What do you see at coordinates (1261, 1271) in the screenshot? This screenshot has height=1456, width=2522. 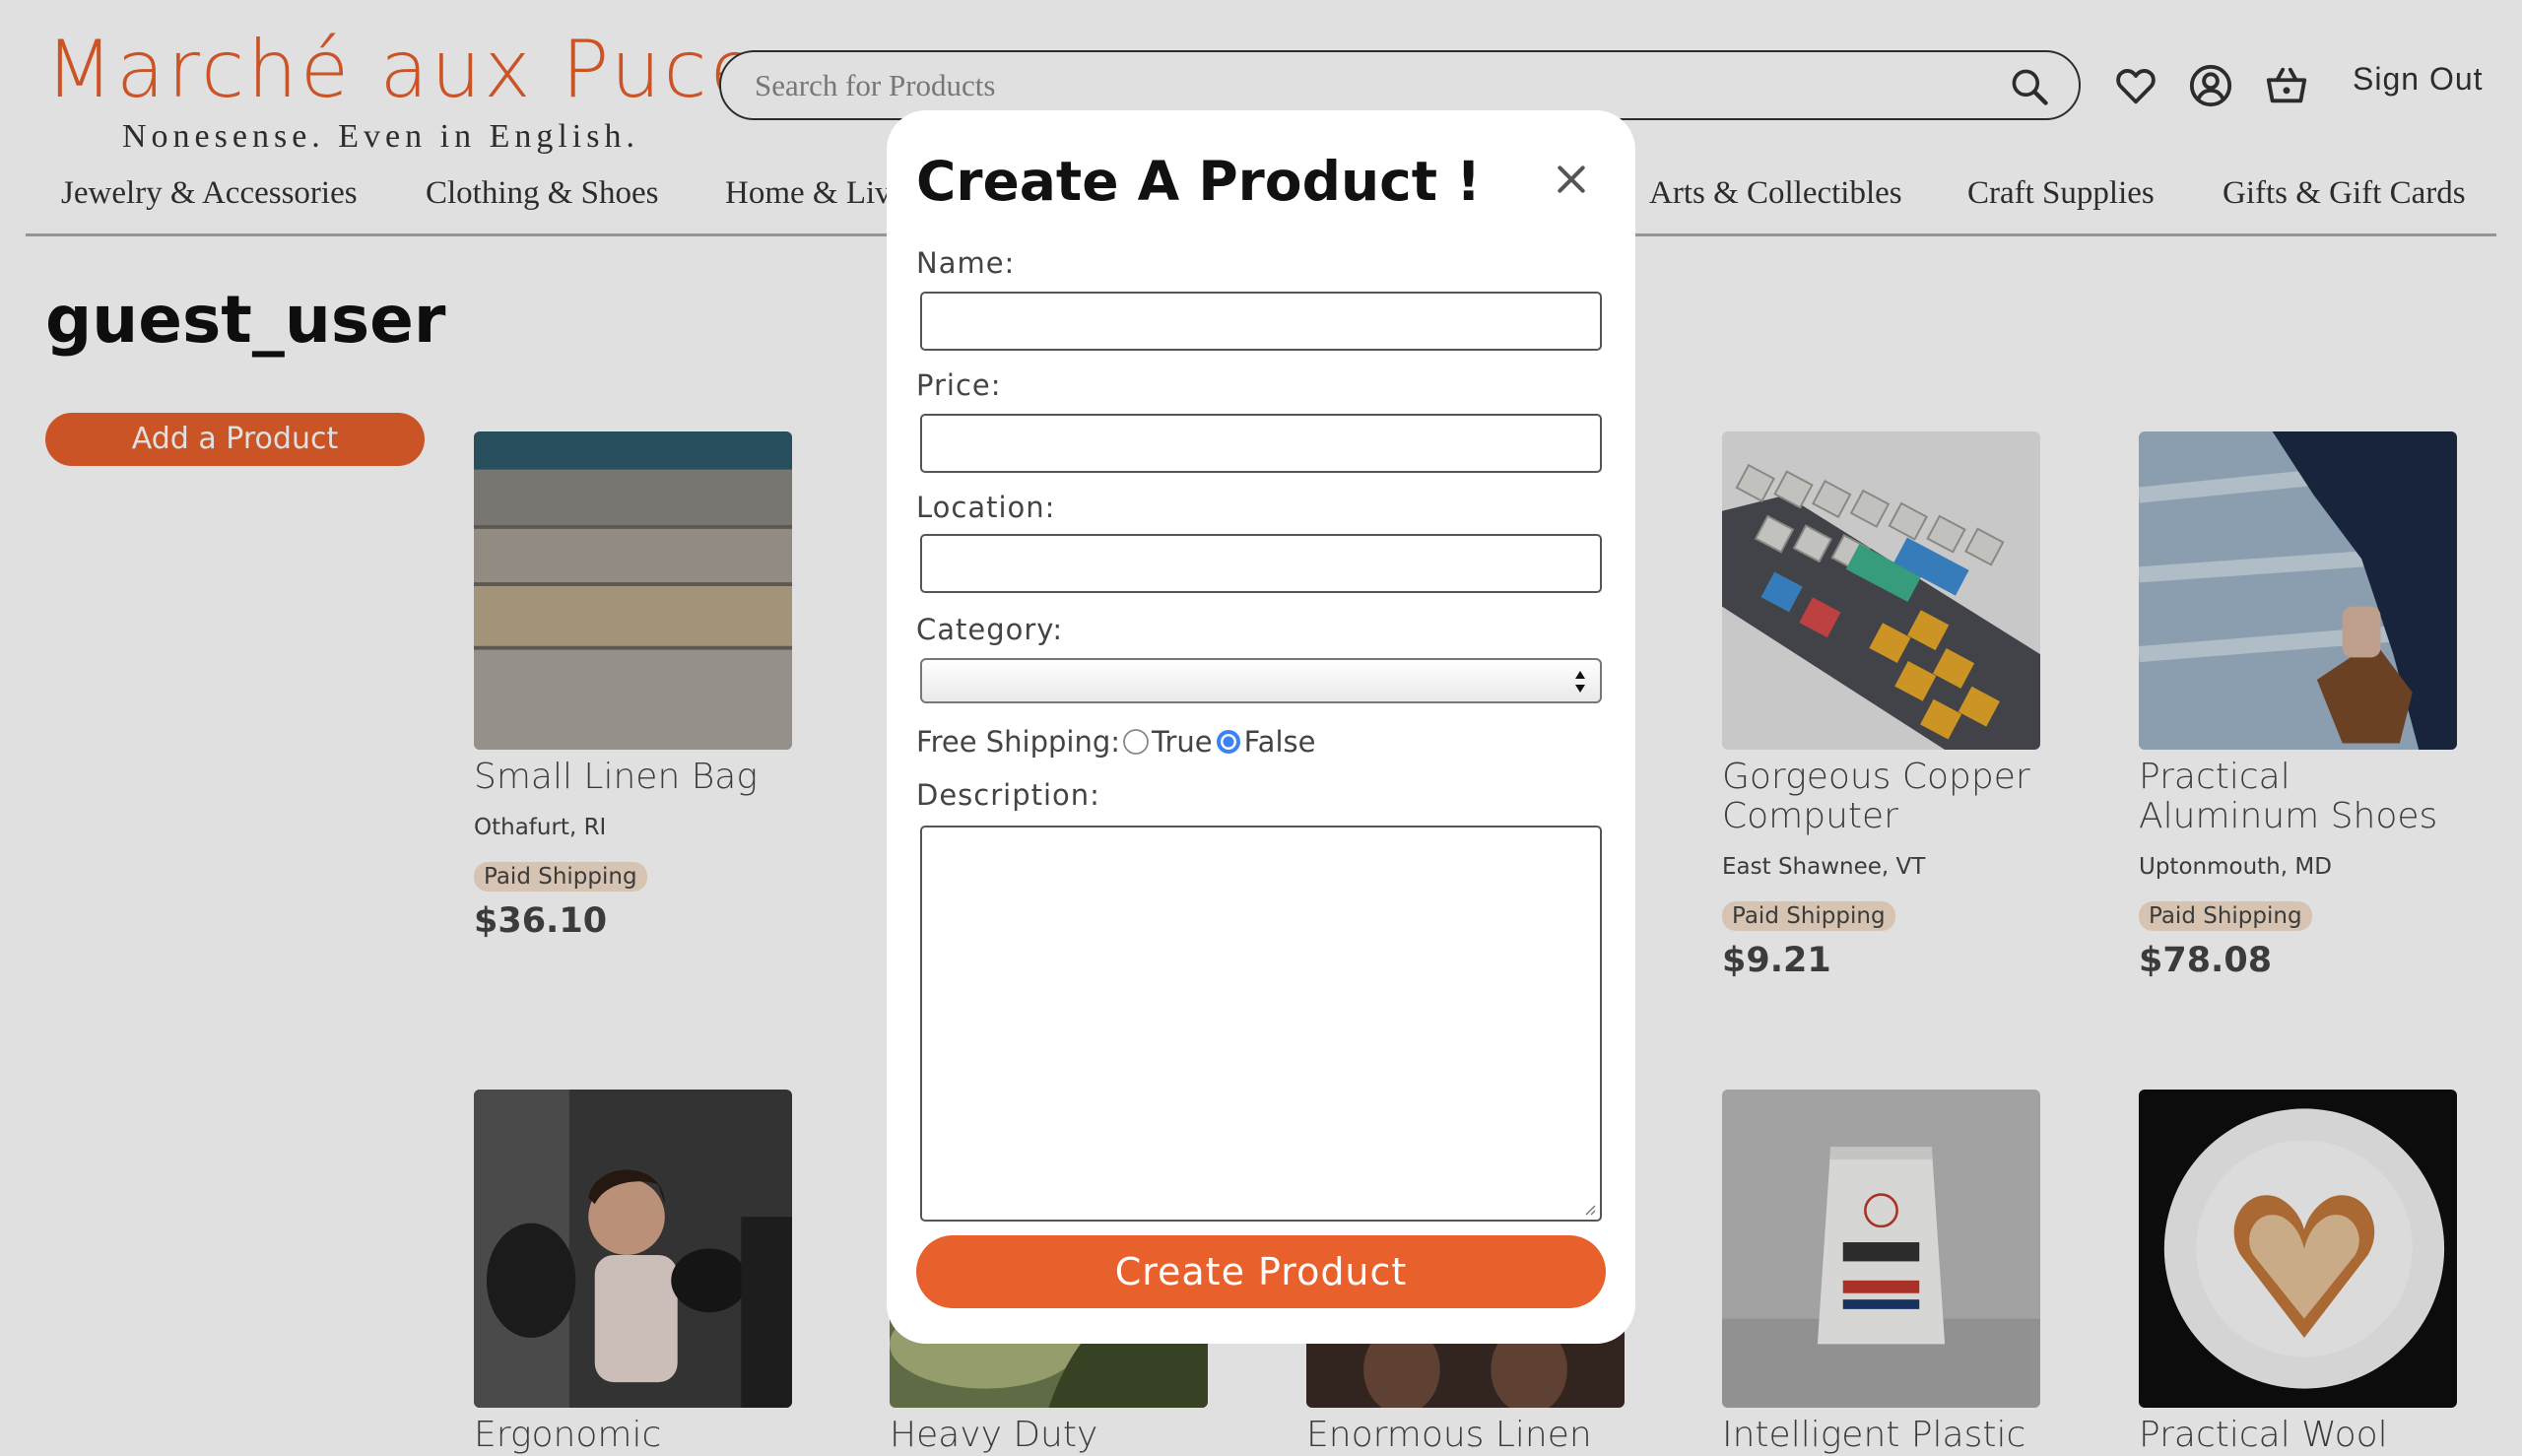 I see `create-product-button: Create Product` at bounding box center [1261, 1271].